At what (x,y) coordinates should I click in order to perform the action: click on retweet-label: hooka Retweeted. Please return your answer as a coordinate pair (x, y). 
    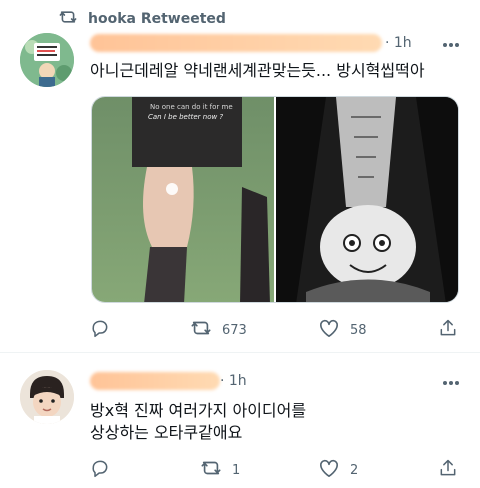
    Looking at the image, I should click on (157, 19).